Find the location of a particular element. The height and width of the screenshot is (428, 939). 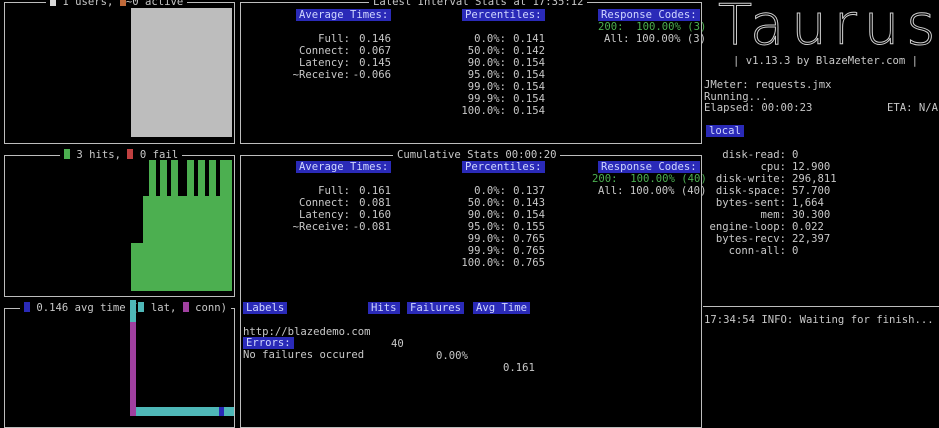

metric-value: 22,397 is located at coordinates (811, 239).